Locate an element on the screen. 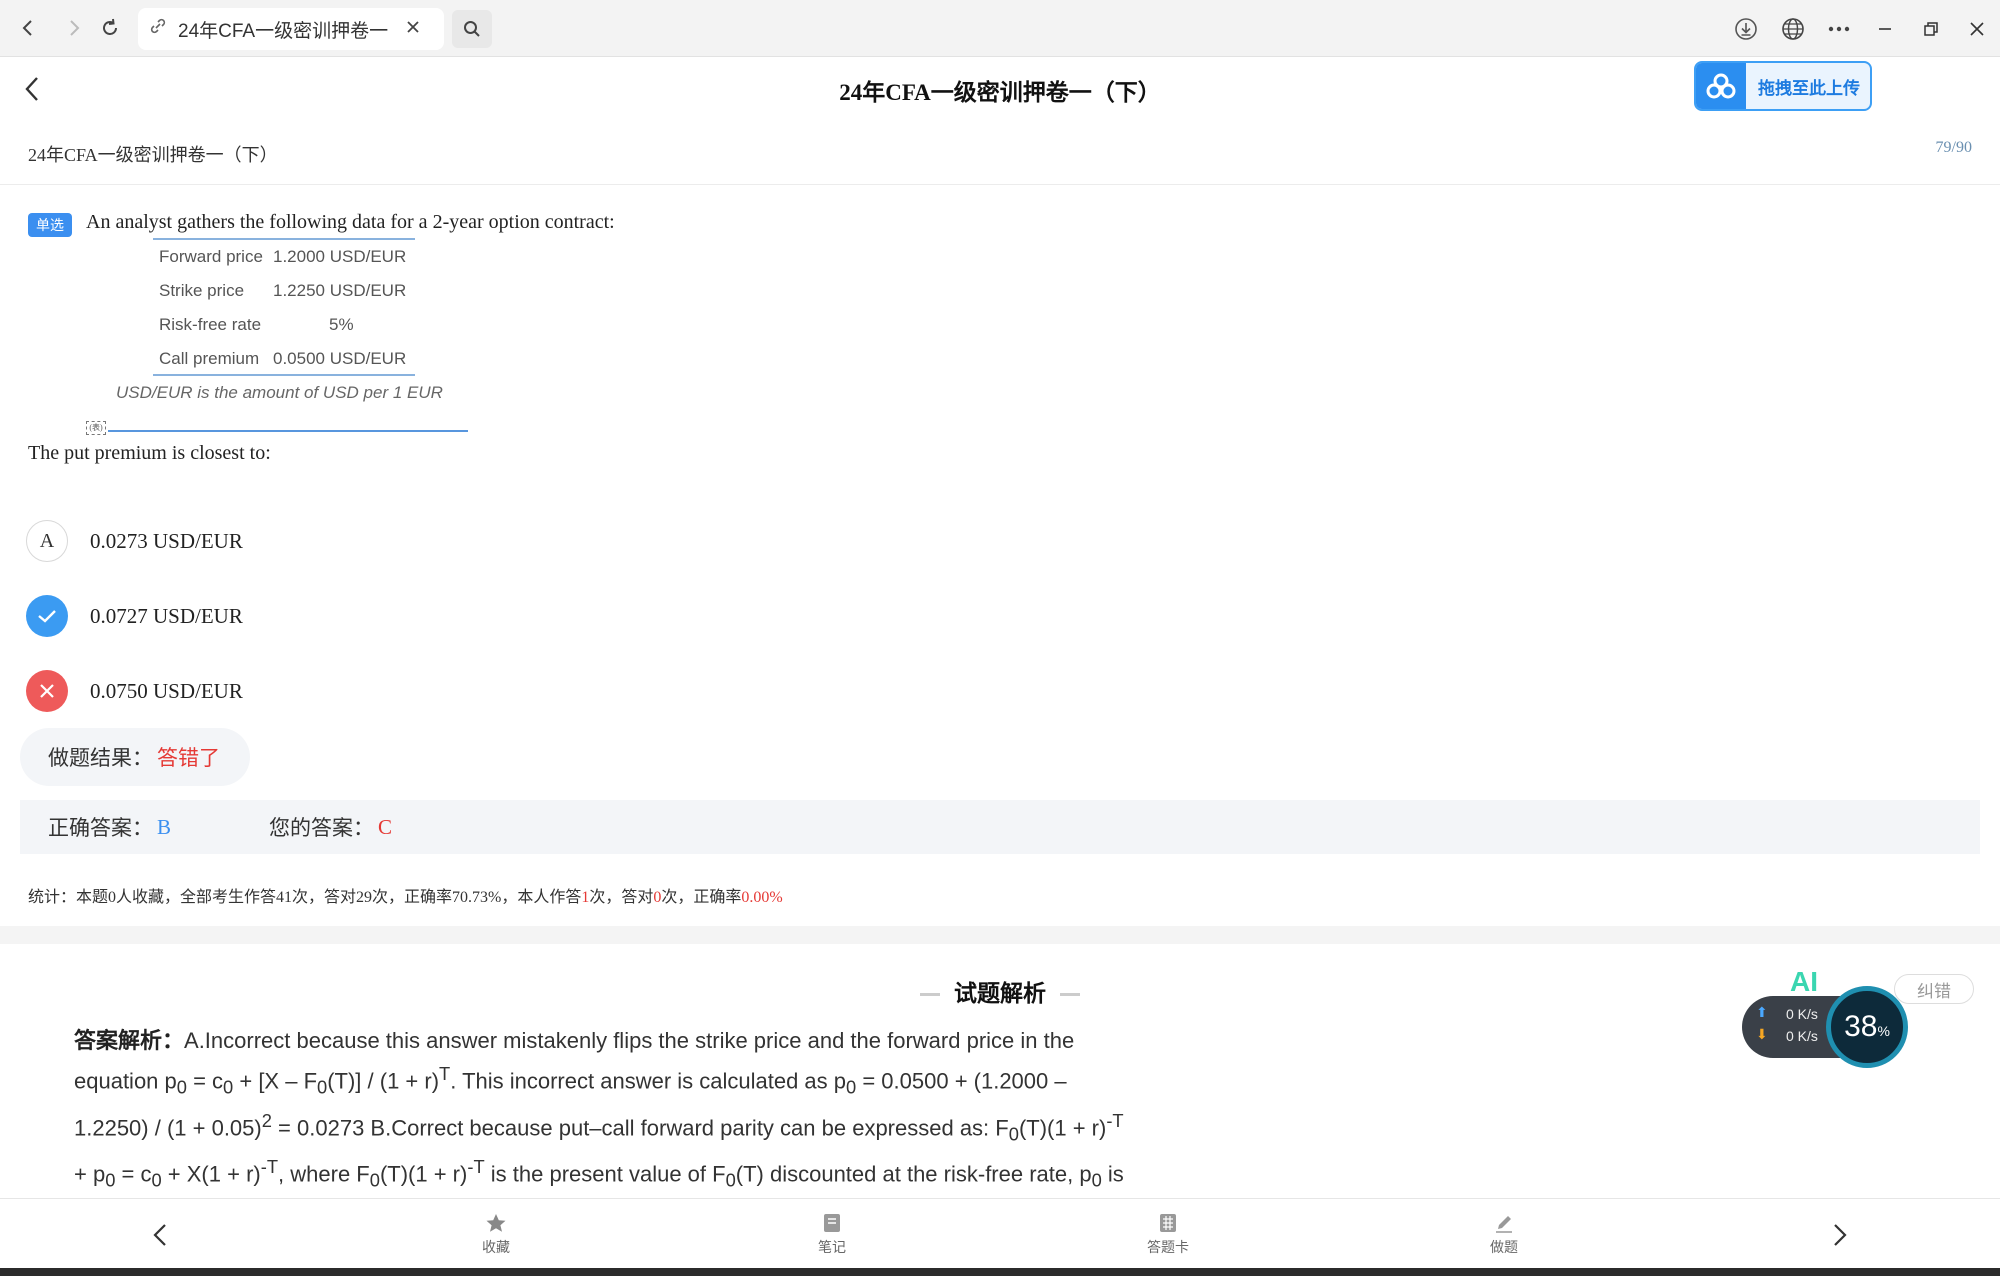 This screenshot has width=2000, height=1276. upload-speed: 0 K/s is located at coordinates (1802, 1014).